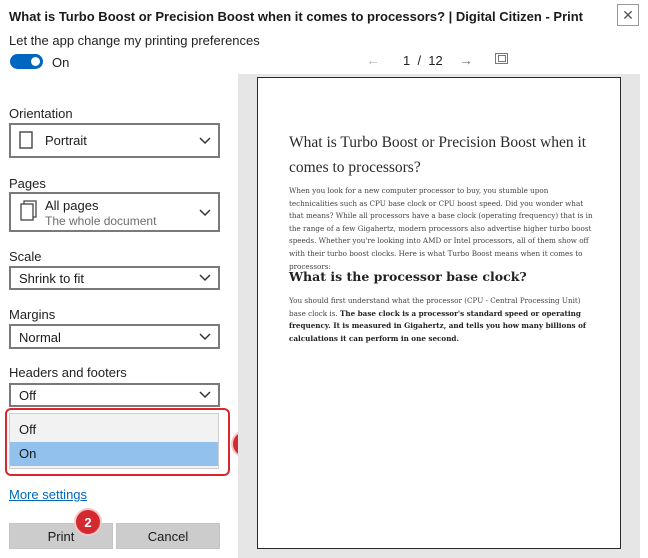 This screenshot has width=648, height=558. I want to click on close-icon: ✕, so click(628, 15).